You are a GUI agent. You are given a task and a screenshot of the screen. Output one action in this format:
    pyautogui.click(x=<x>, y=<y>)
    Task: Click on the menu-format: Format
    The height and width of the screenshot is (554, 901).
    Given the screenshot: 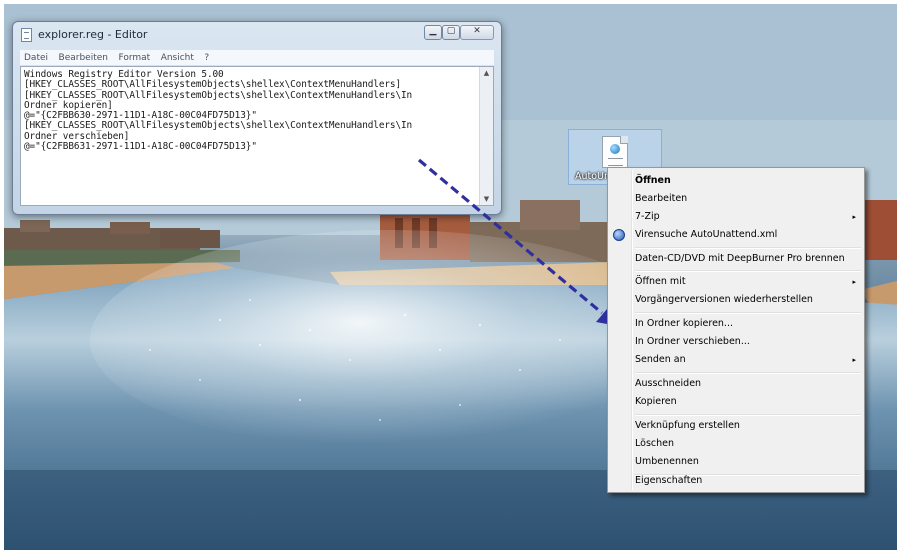 What is the action you would take?
    pyautogui.click(x=134, y=58)
    